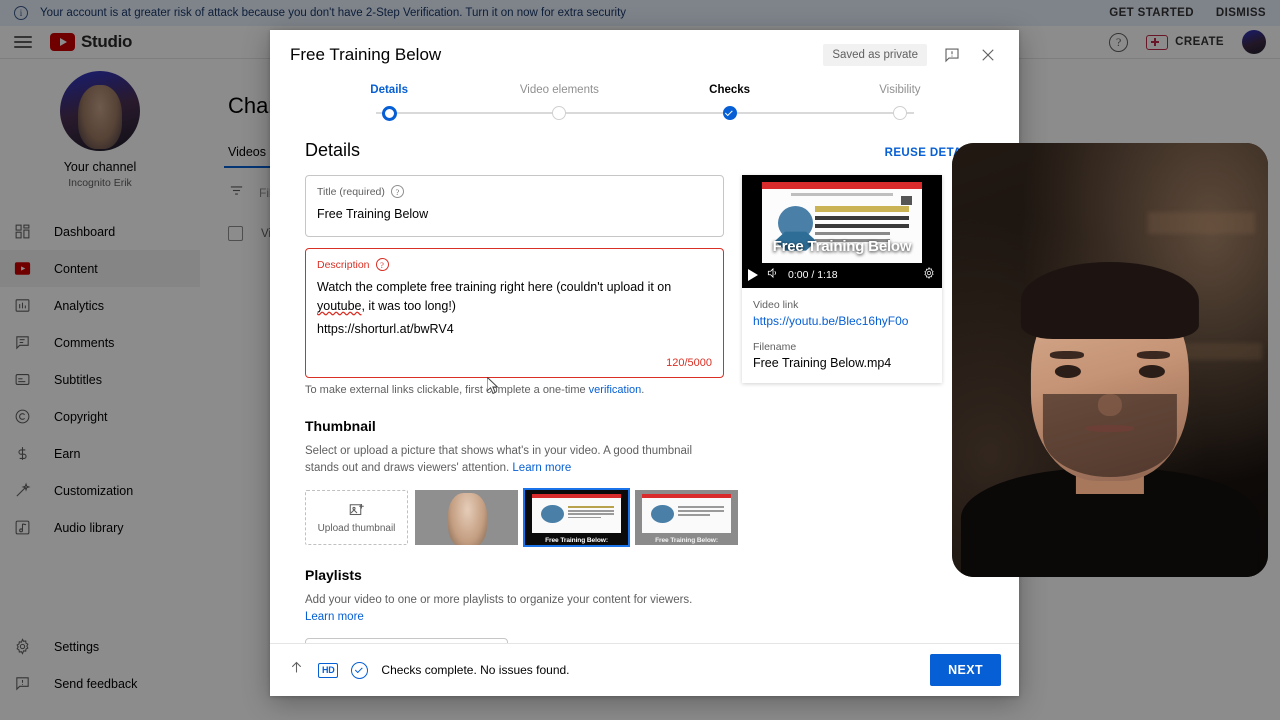  Describe the element at coordinates (100, 453) in the screenshot. I see `sidebar-item-earn: Earn` at that location.